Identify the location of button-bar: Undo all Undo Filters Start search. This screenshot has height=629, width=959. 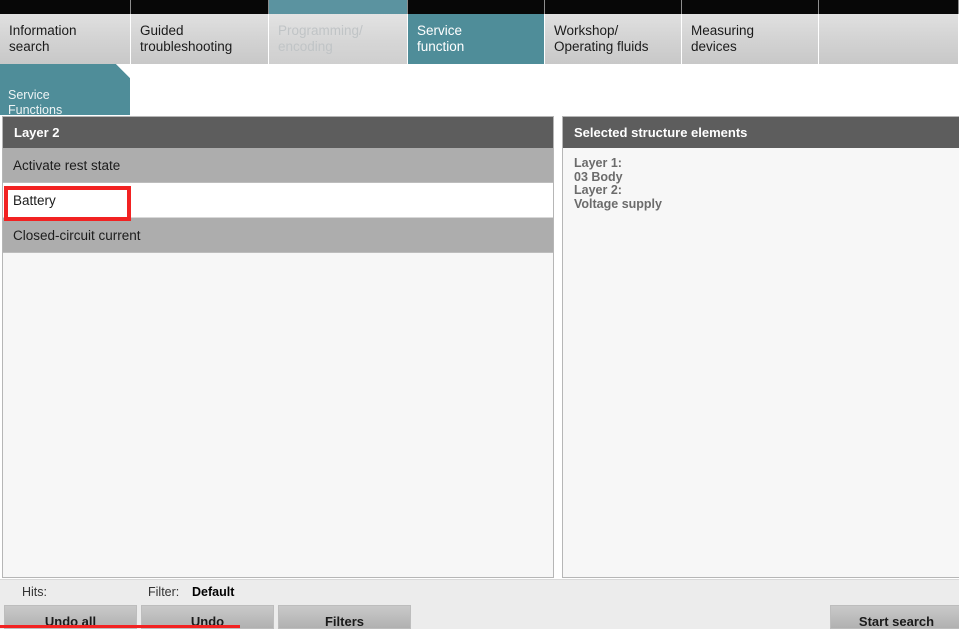
(479, 617).